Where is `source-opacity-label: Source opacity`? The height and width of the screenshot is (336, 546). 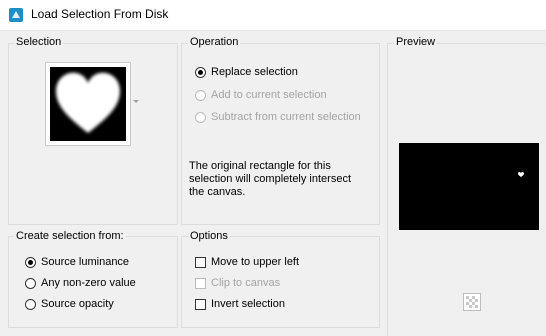 source-opacity-label: Source opacity is located at coordinates (77, 304).